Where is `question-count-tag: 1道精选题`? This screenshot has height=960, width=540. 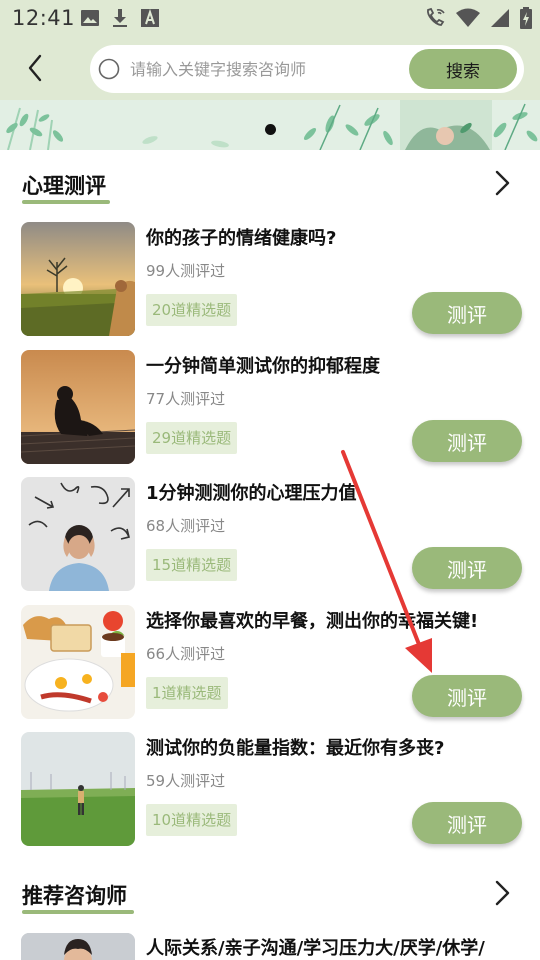 question-count-tag: 1道精选题 is located at coordinates (187, 693).